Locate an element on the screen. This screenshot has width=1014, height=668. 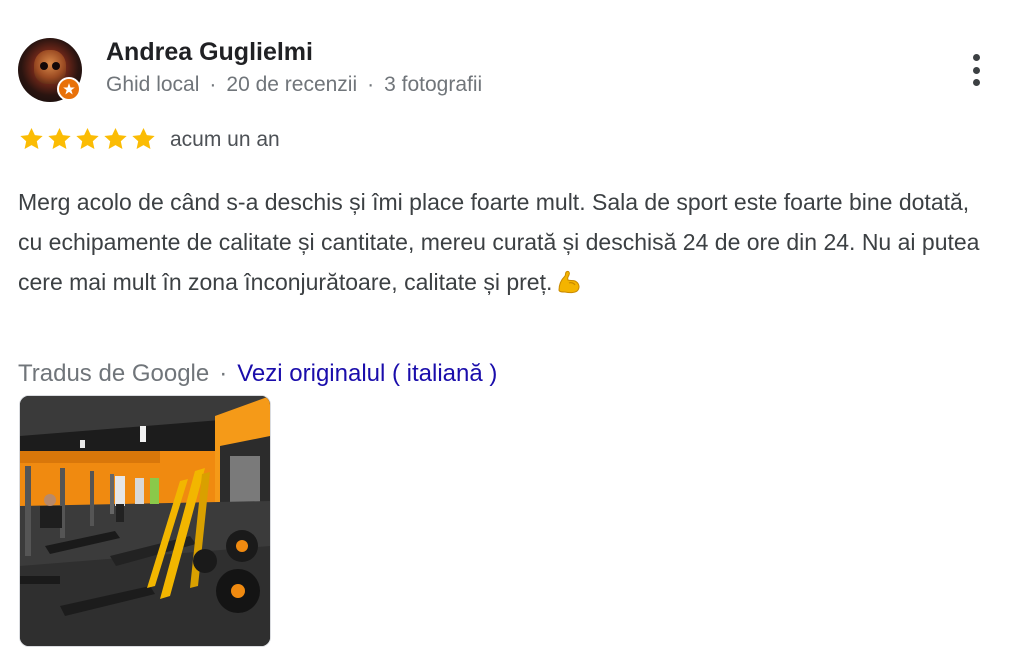
author-review-count: 20 de recenzii is located at coordinates (291, 84).